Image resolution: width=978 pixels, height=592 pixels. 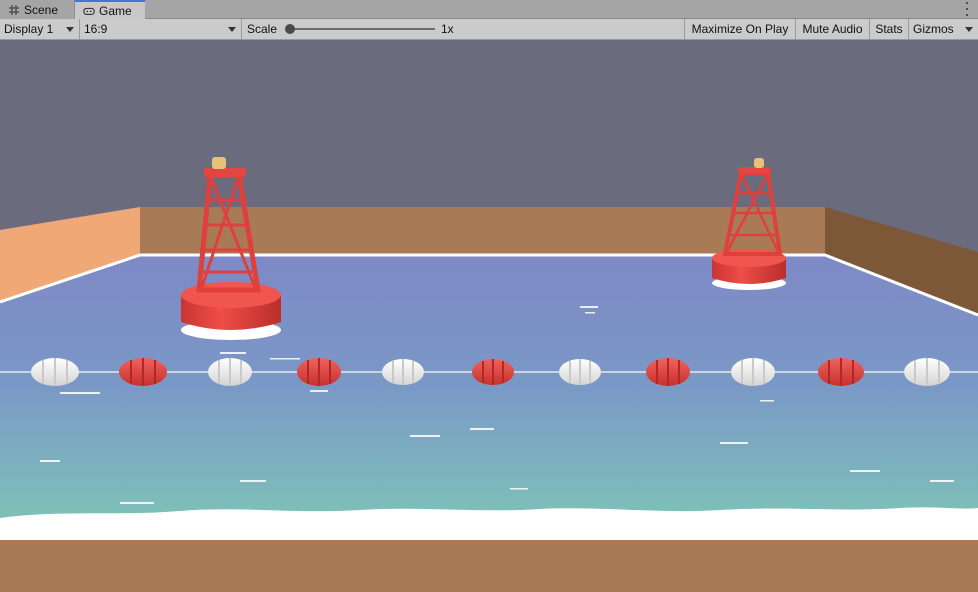 What do you see at coordinates (14, 9) in the screenshot?
I see `grid-icon` at bounding box center [14, 9].